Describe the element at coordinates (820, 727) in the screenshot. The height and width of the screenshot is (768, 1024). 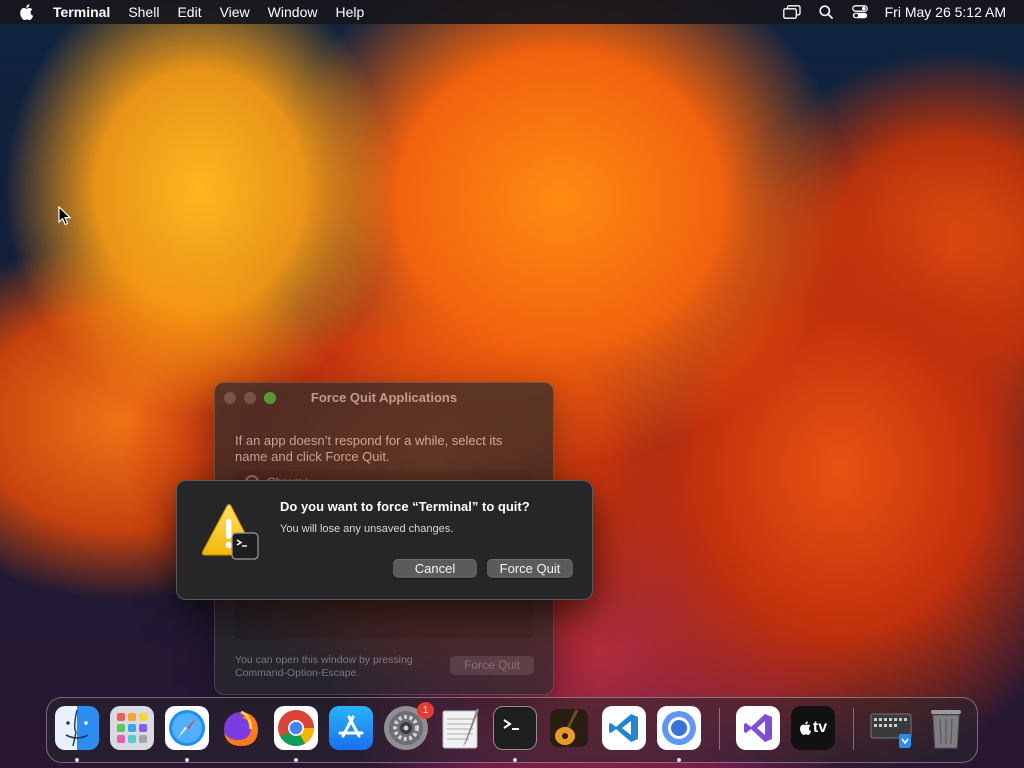
I see `tv-label: tv` at that location.